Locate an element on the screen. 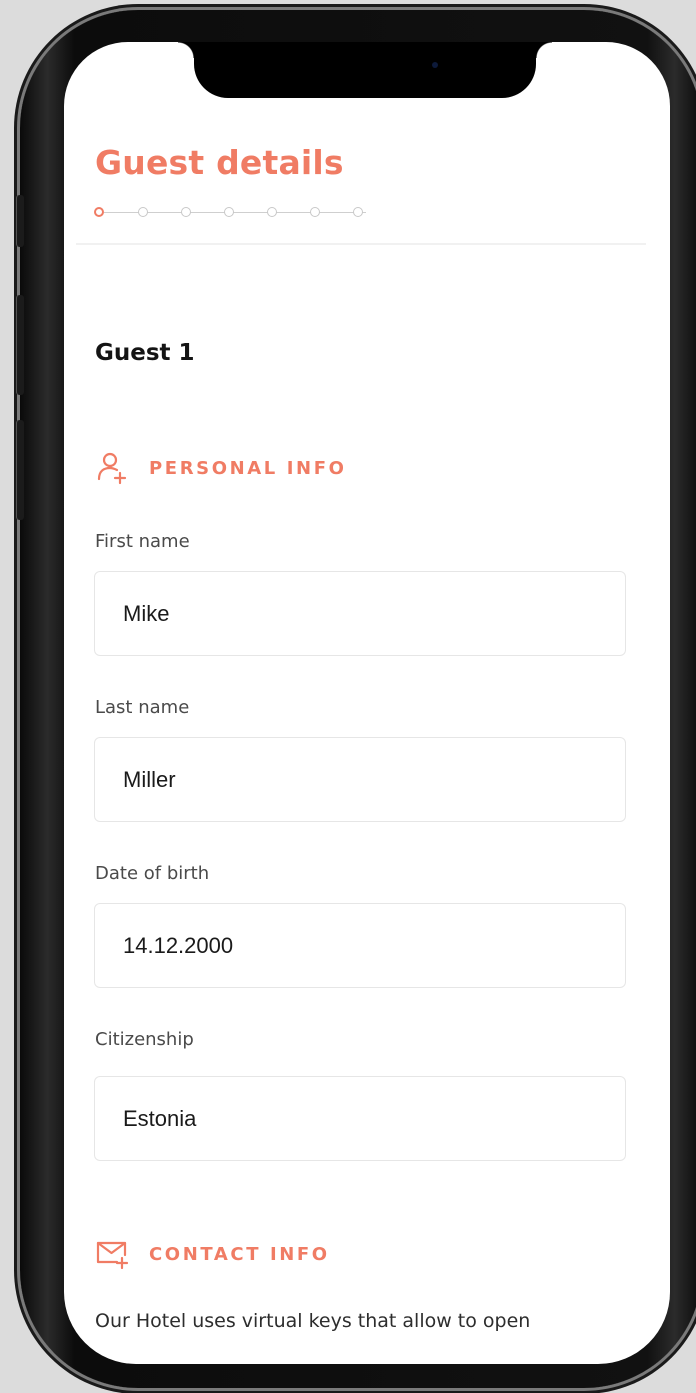 This screenshot has width=696, height=1393. first-name-label: First name is located at coordinates (142, 541).